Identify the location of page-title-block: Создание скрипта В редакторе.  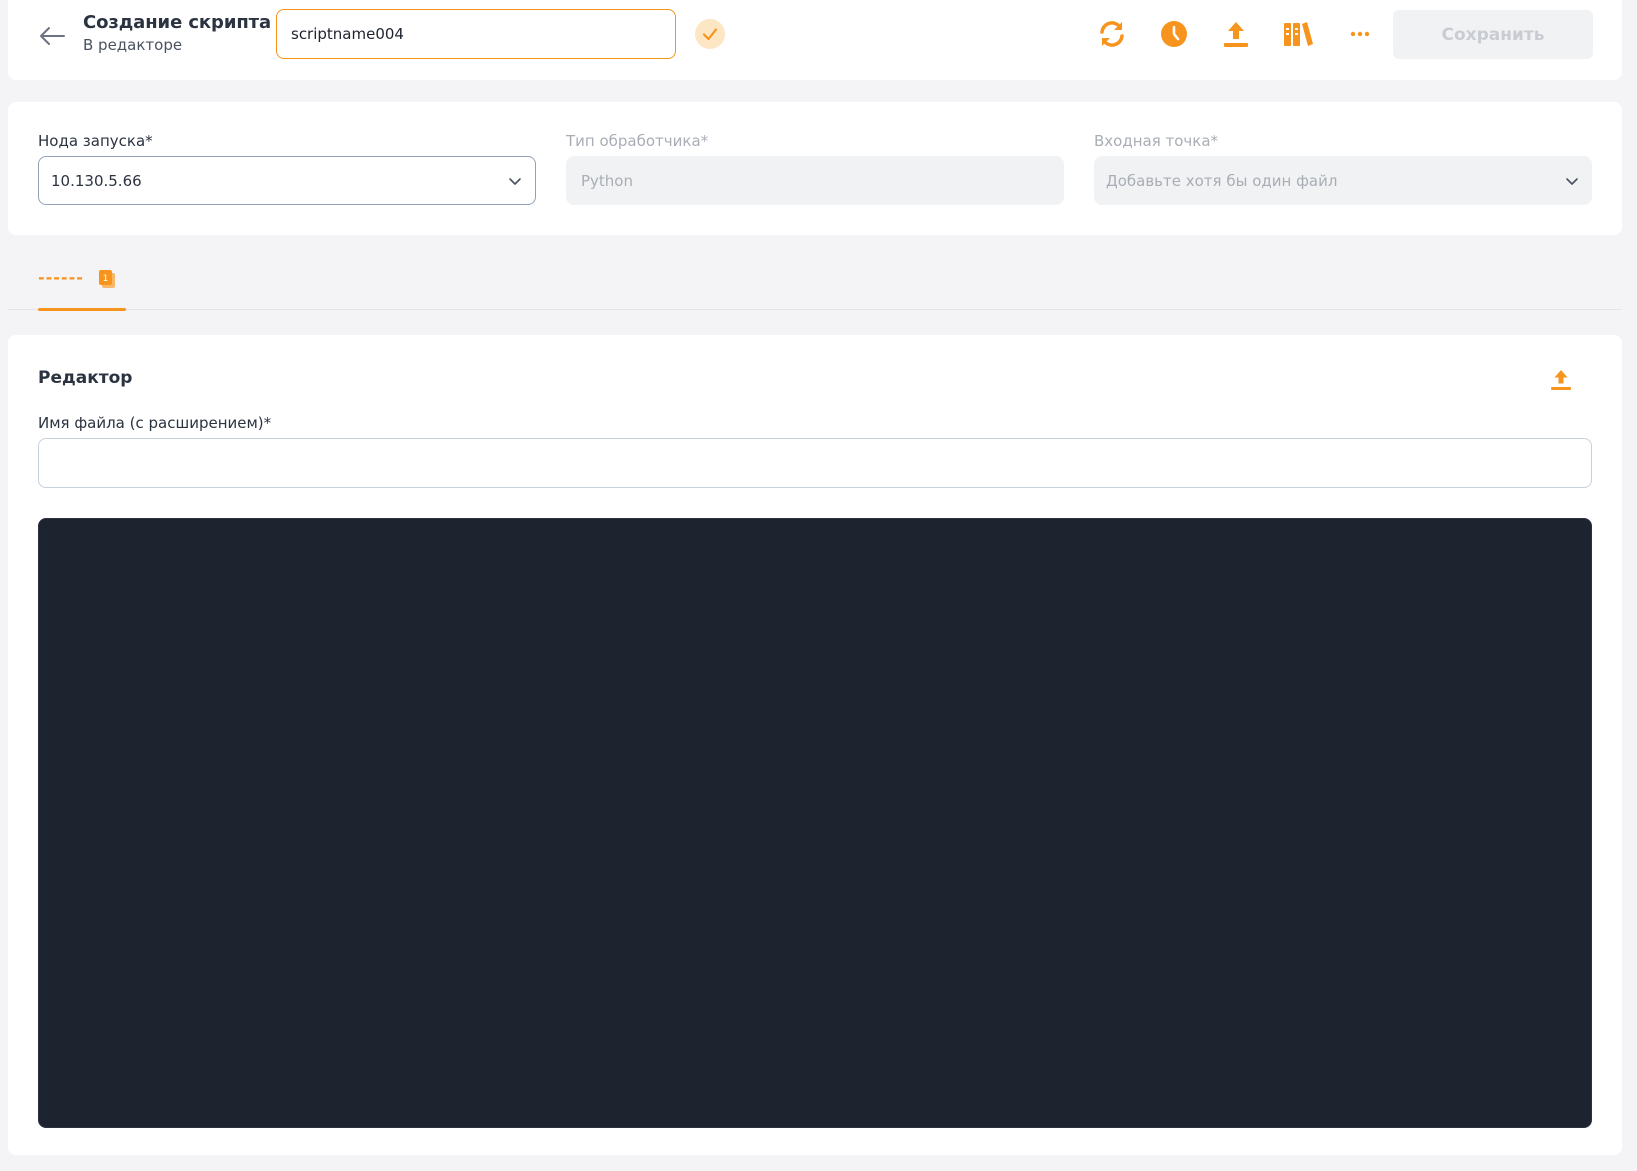
(177, 33).